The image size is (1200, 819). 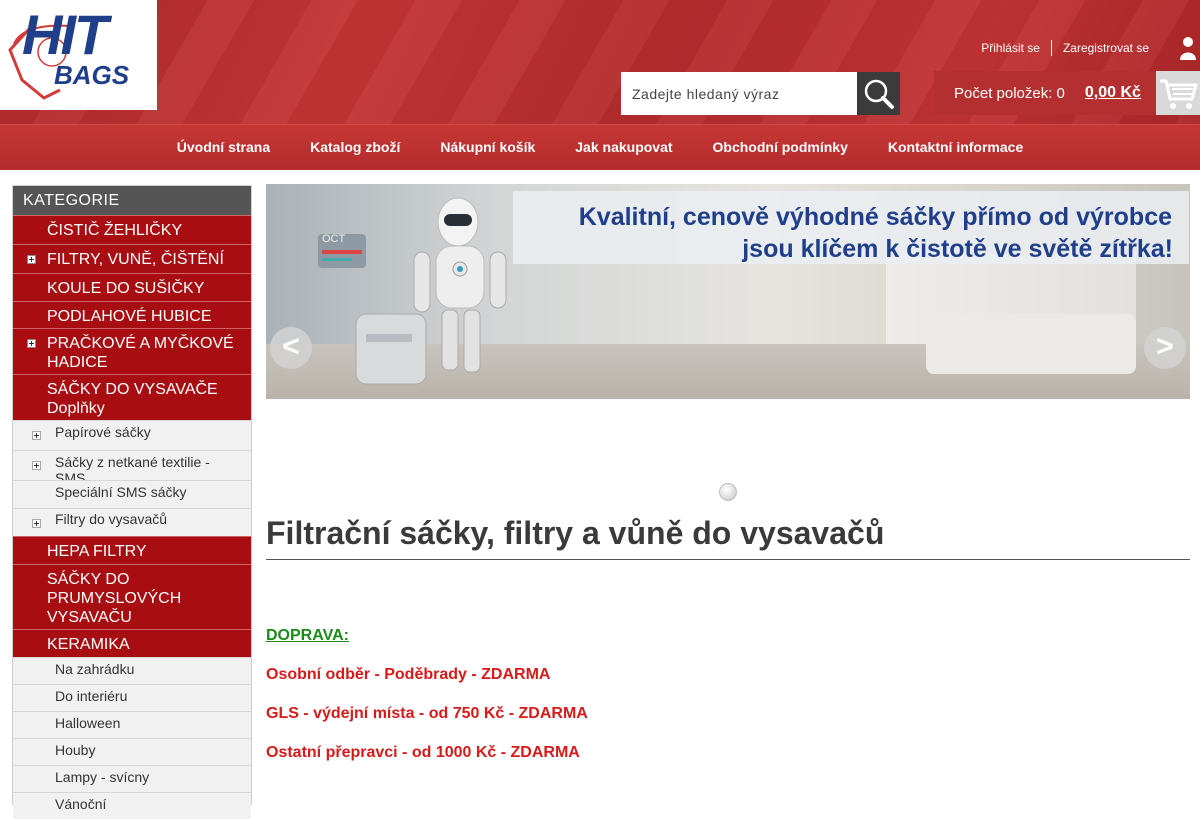 What do you see at coordinates (65, 34) in the screenshot?
I see `logo-hit-text: HIT` at bounding box center [65, 34].